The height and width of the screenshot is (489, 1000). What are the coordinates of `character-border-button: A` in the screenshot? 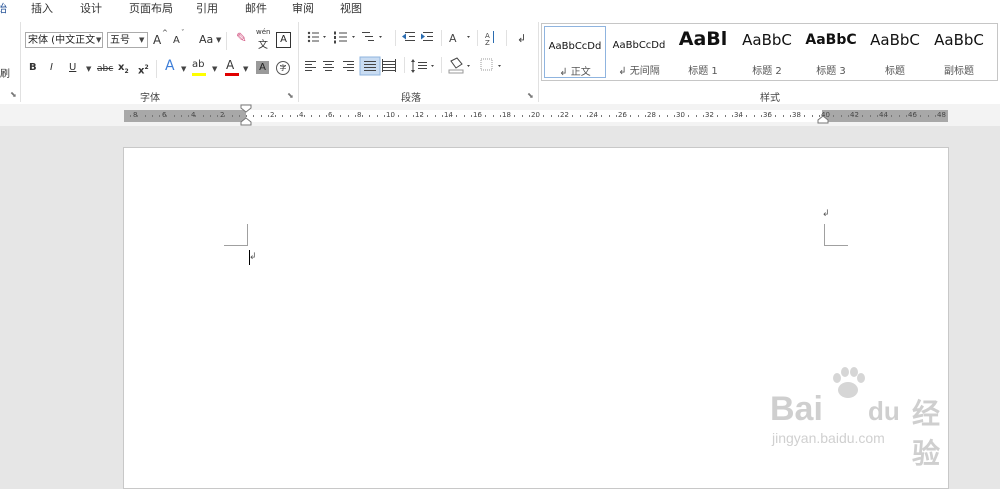 It's located at (283, 40).